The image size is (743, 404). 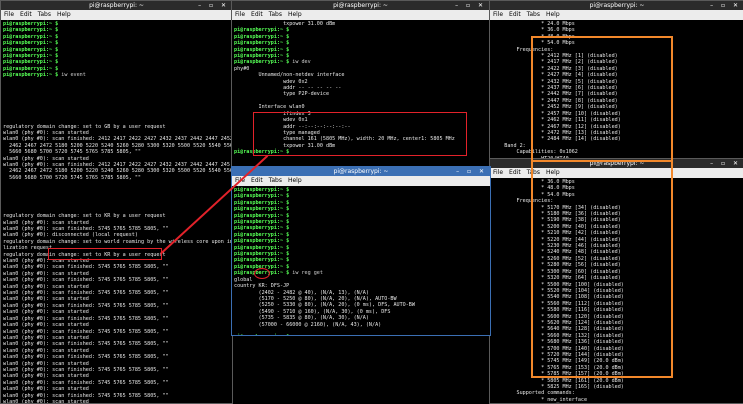 I want to click on terminal-line: wlan0 (phy #0): scan started, so click(x=46, y=401).